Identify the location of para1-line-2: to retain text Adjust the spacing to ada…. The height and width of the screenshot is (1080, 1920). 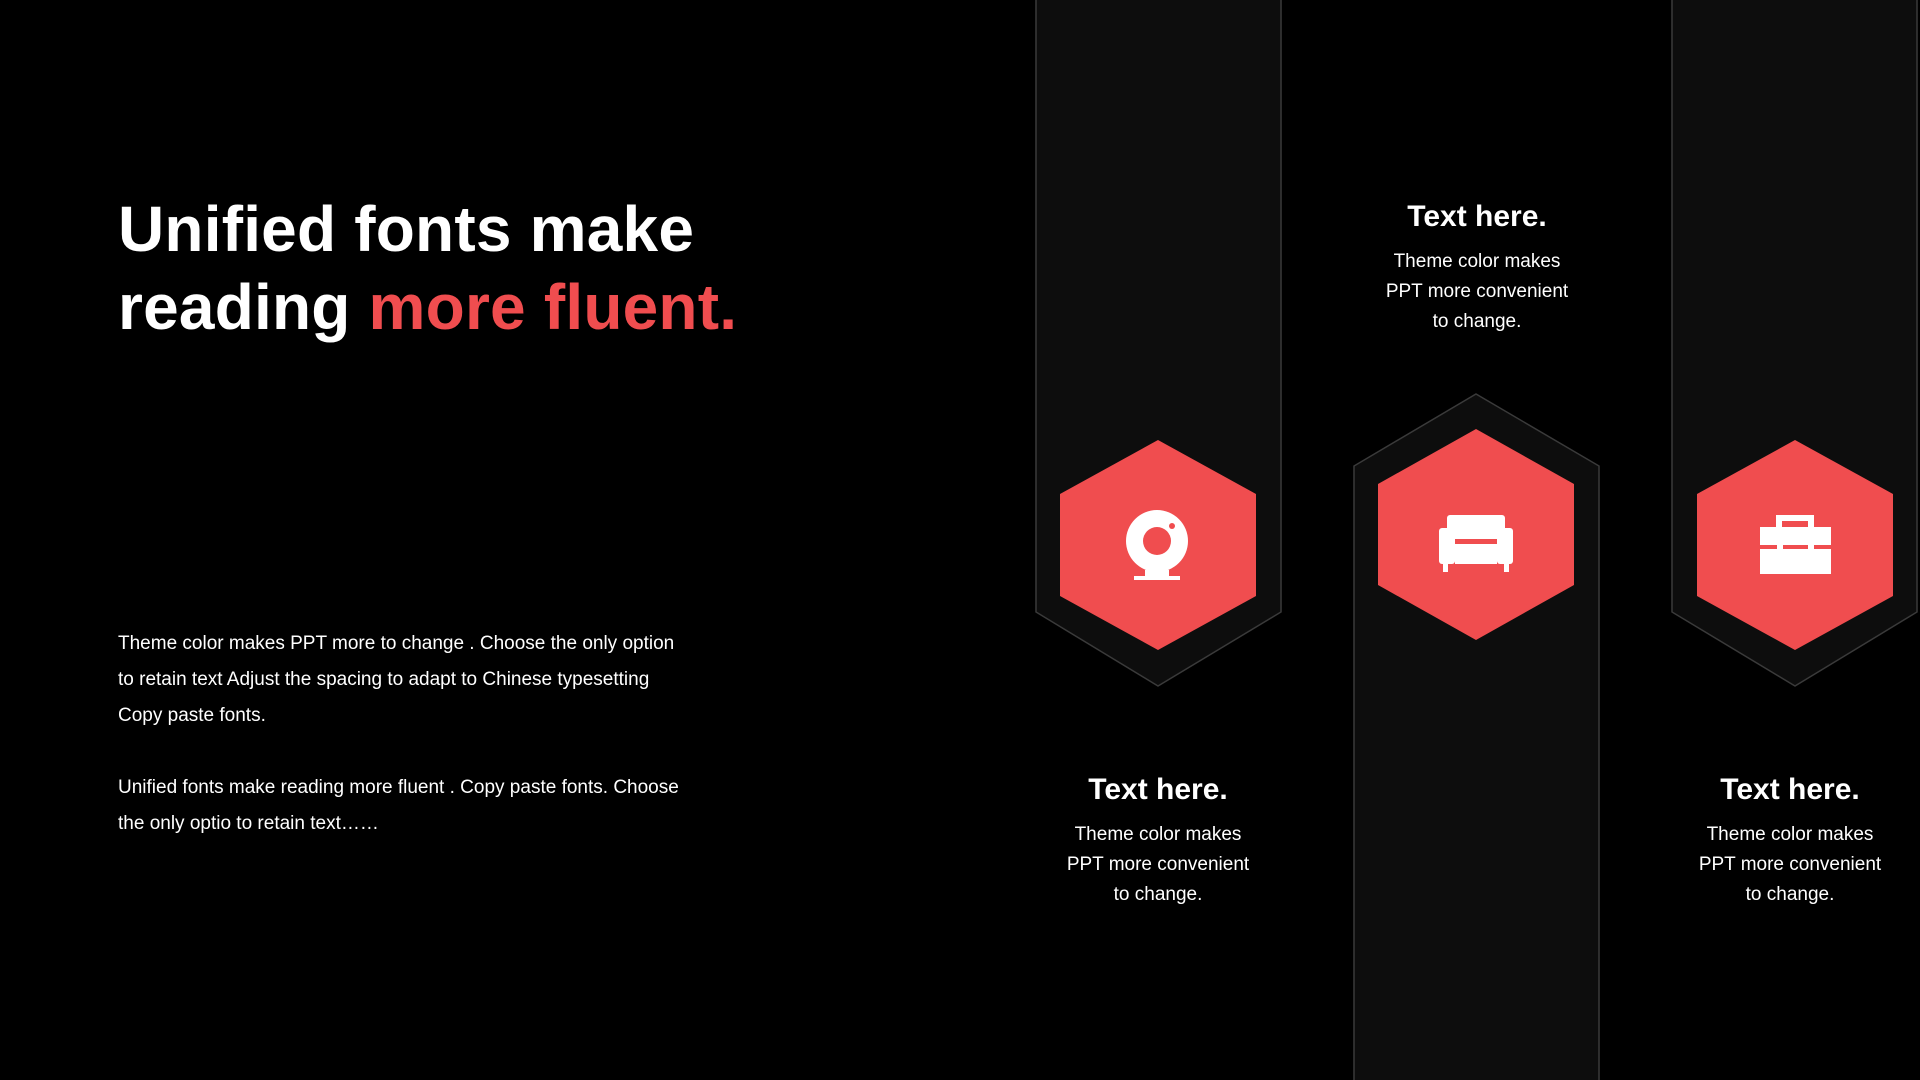
(384, 679).